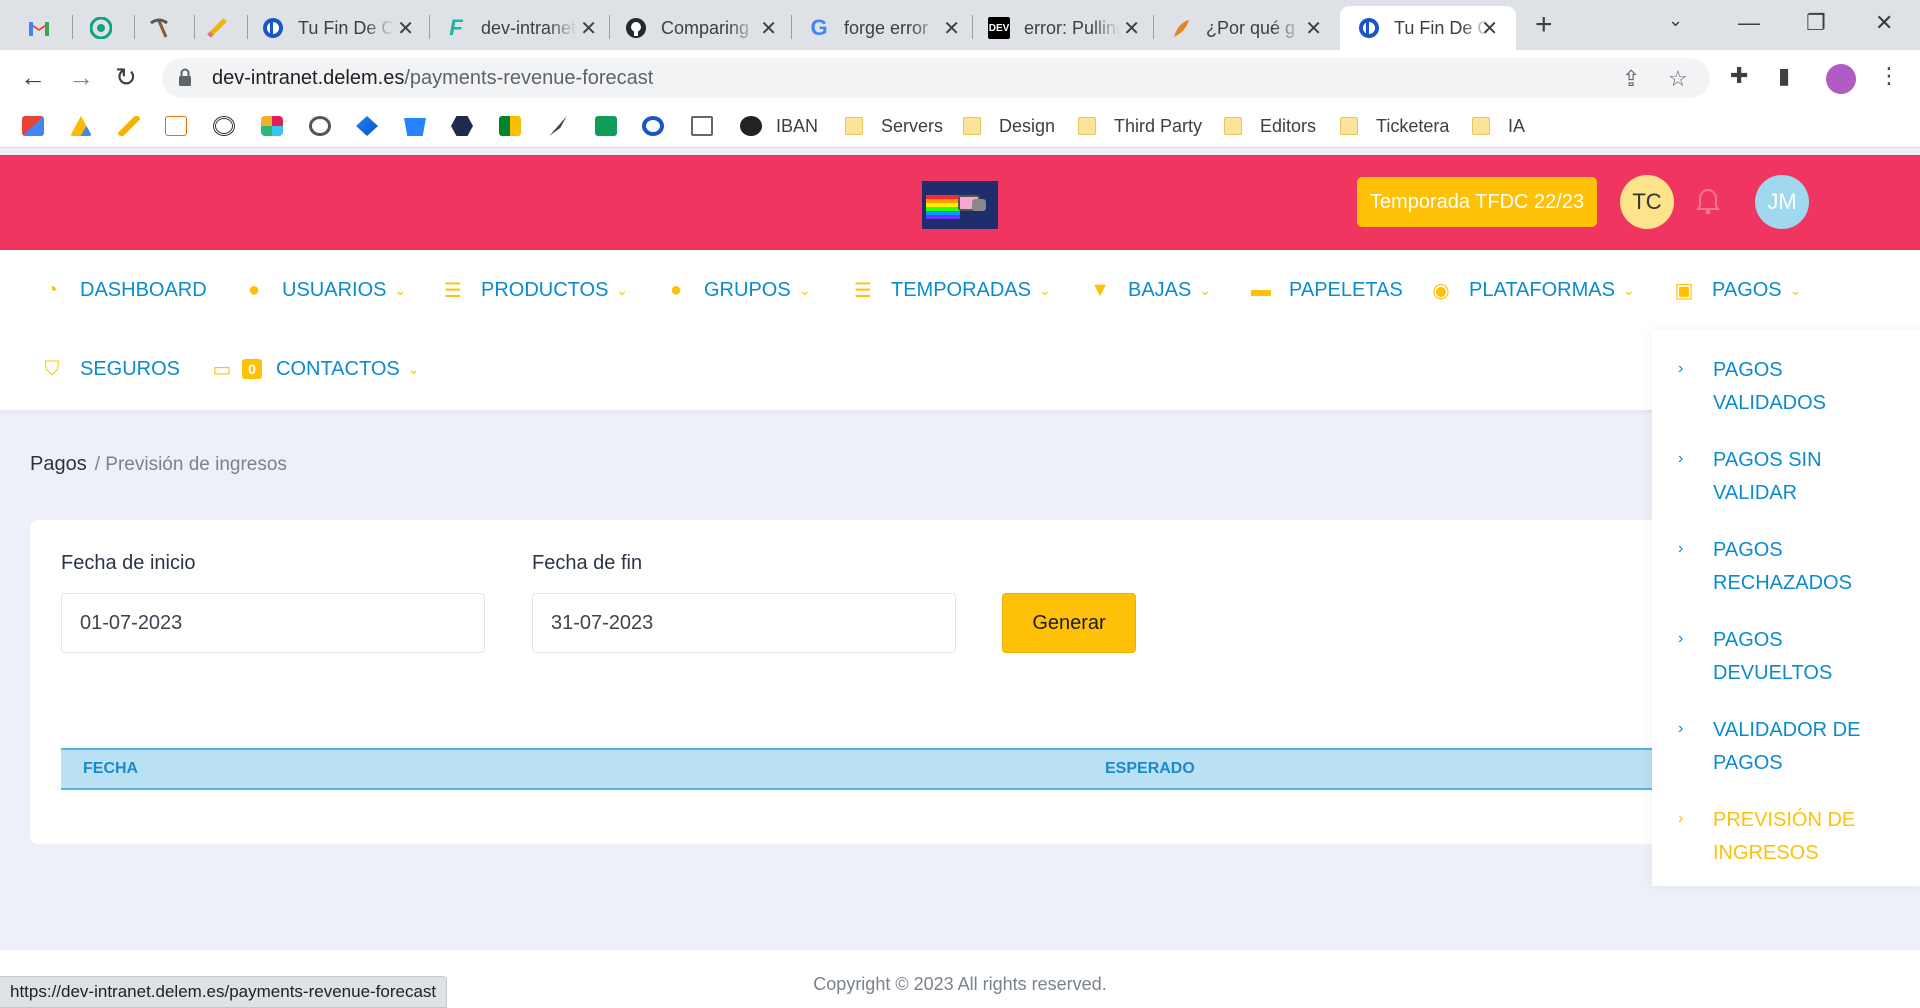 The image size is (1920, 1008). What do you see at coordinates (1069, 623) in the screenshot?
I see `generate-button: Generar` at bounding box center [1069, 623].